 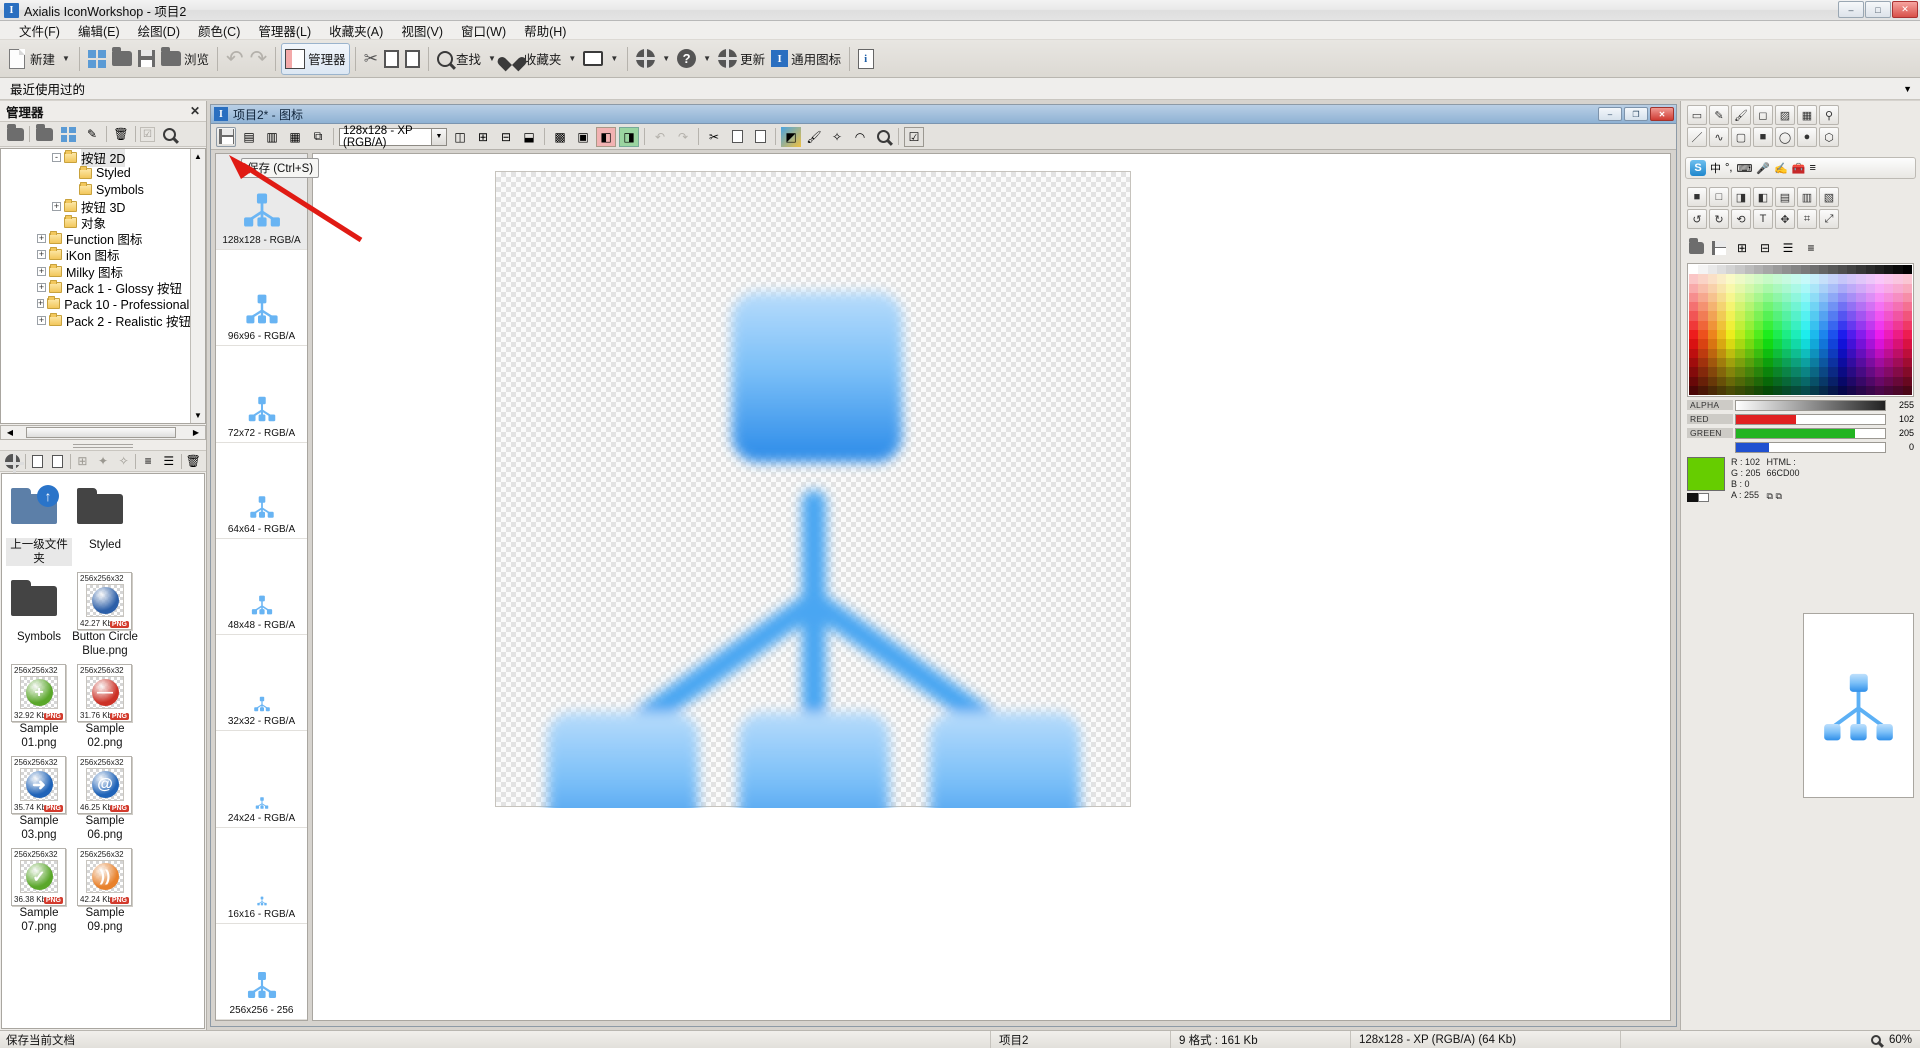 I want to click on white-swatch, so click(x=1703, y=498).